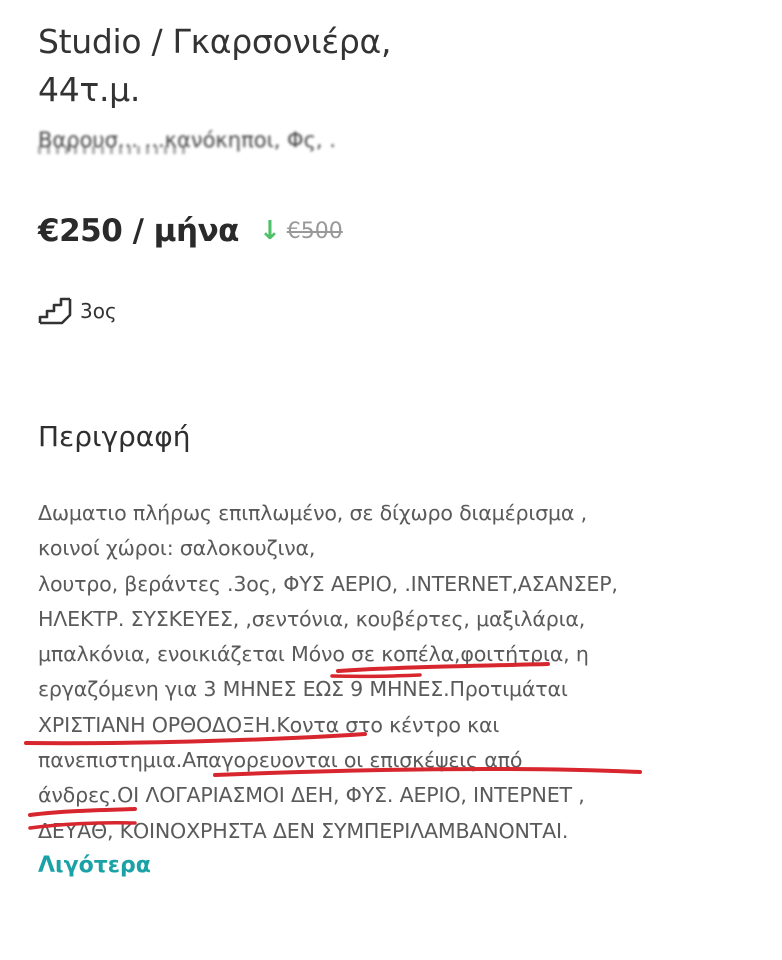  I want to click on stairs-icon, so click(55, 311).